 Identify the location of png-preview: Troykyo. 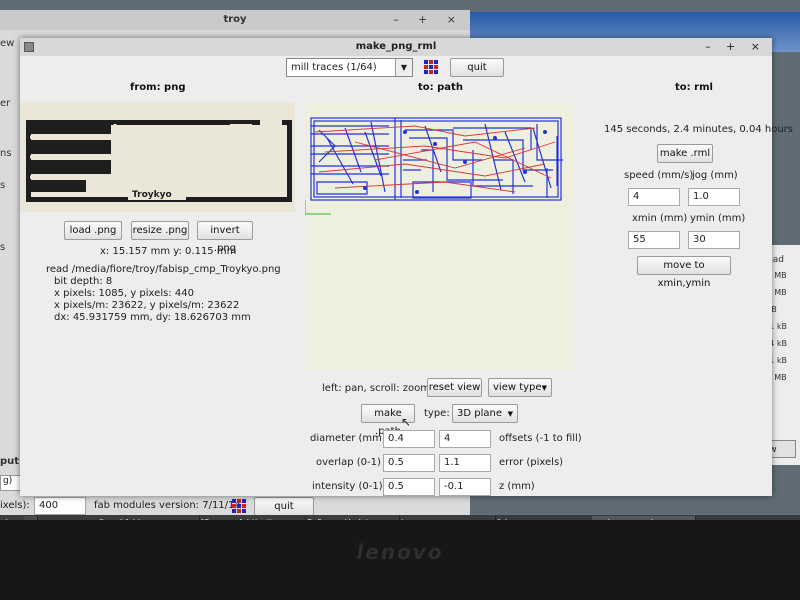
(157, 157).